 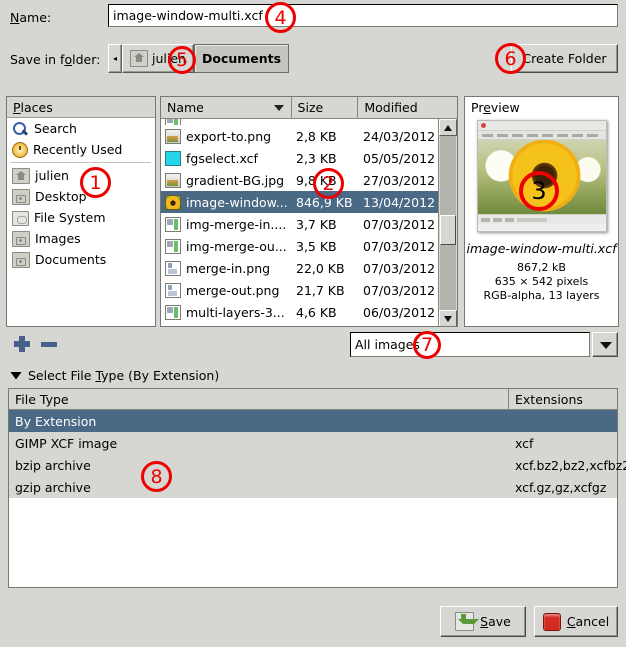 I want to click on chevron-down-icon, so click(x=605, y=344).